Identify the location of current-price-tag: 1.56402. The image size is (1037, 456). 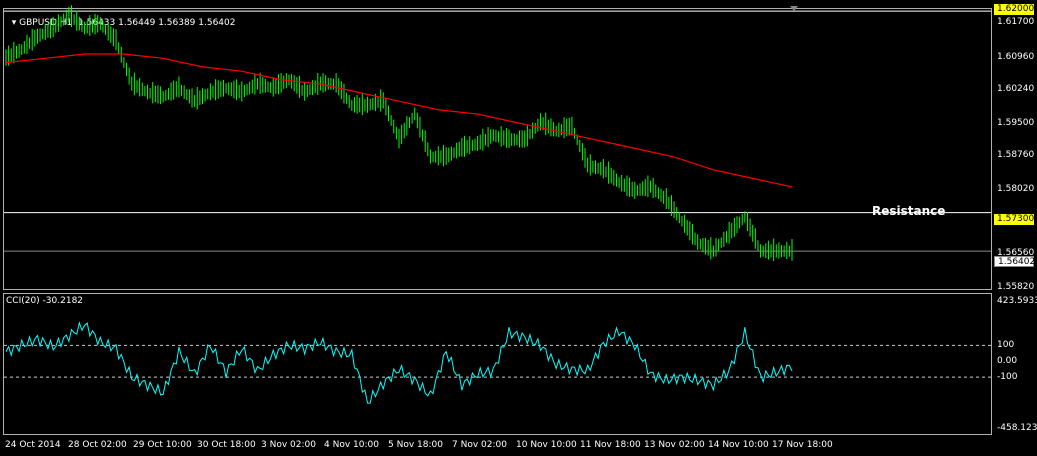
(1014, 261).